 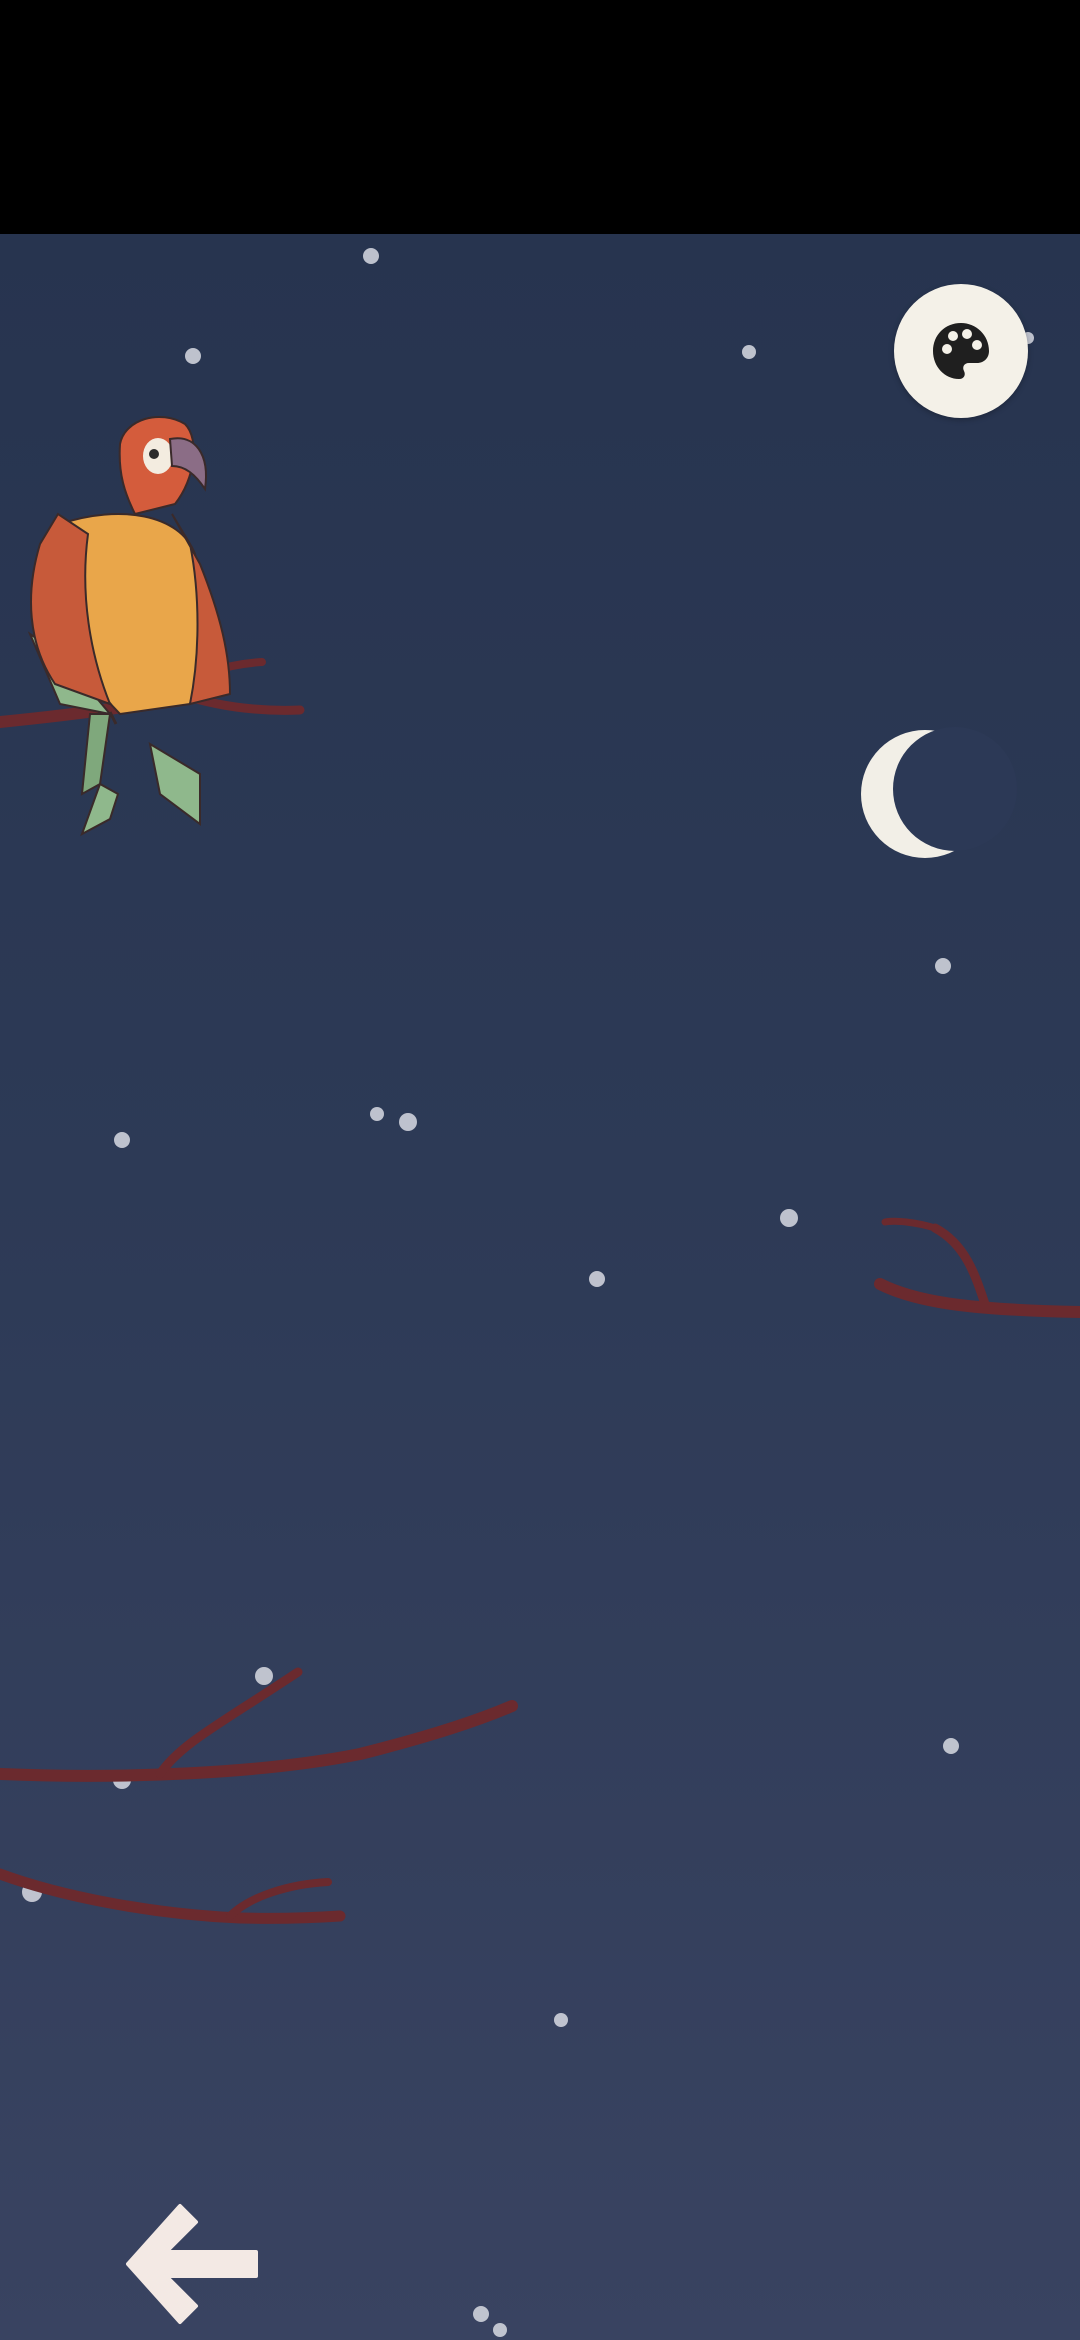 What do you see at coordinates (939, 792) in the screenshot?
I see `crescent-moon` at bounding box center [939, 792].